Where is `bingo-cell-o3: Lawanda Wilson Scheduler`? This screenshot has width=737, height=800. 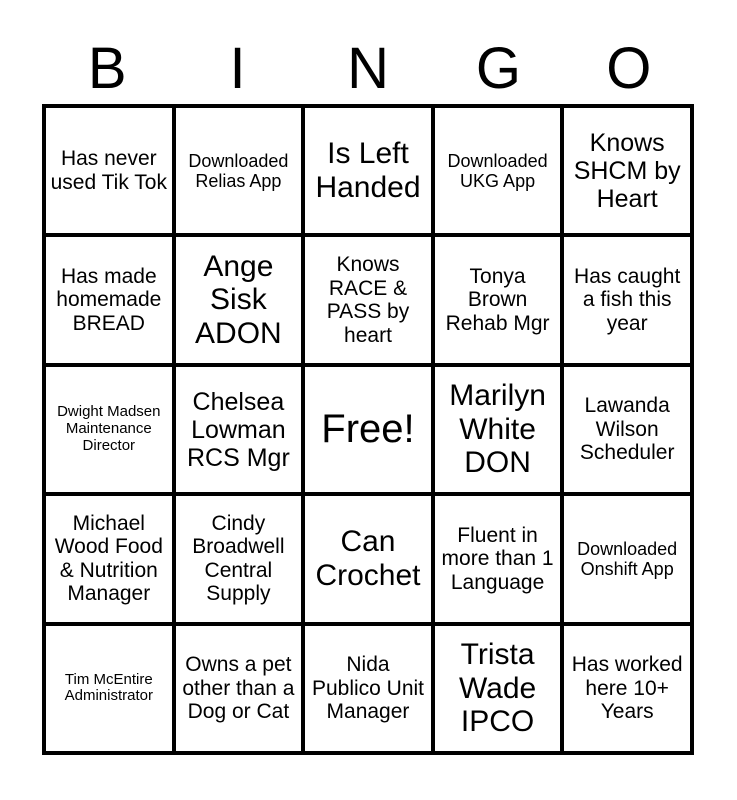 bingo-cell-o3: Lawanda Wilson Scheduler is located at coordinates (629, 431).